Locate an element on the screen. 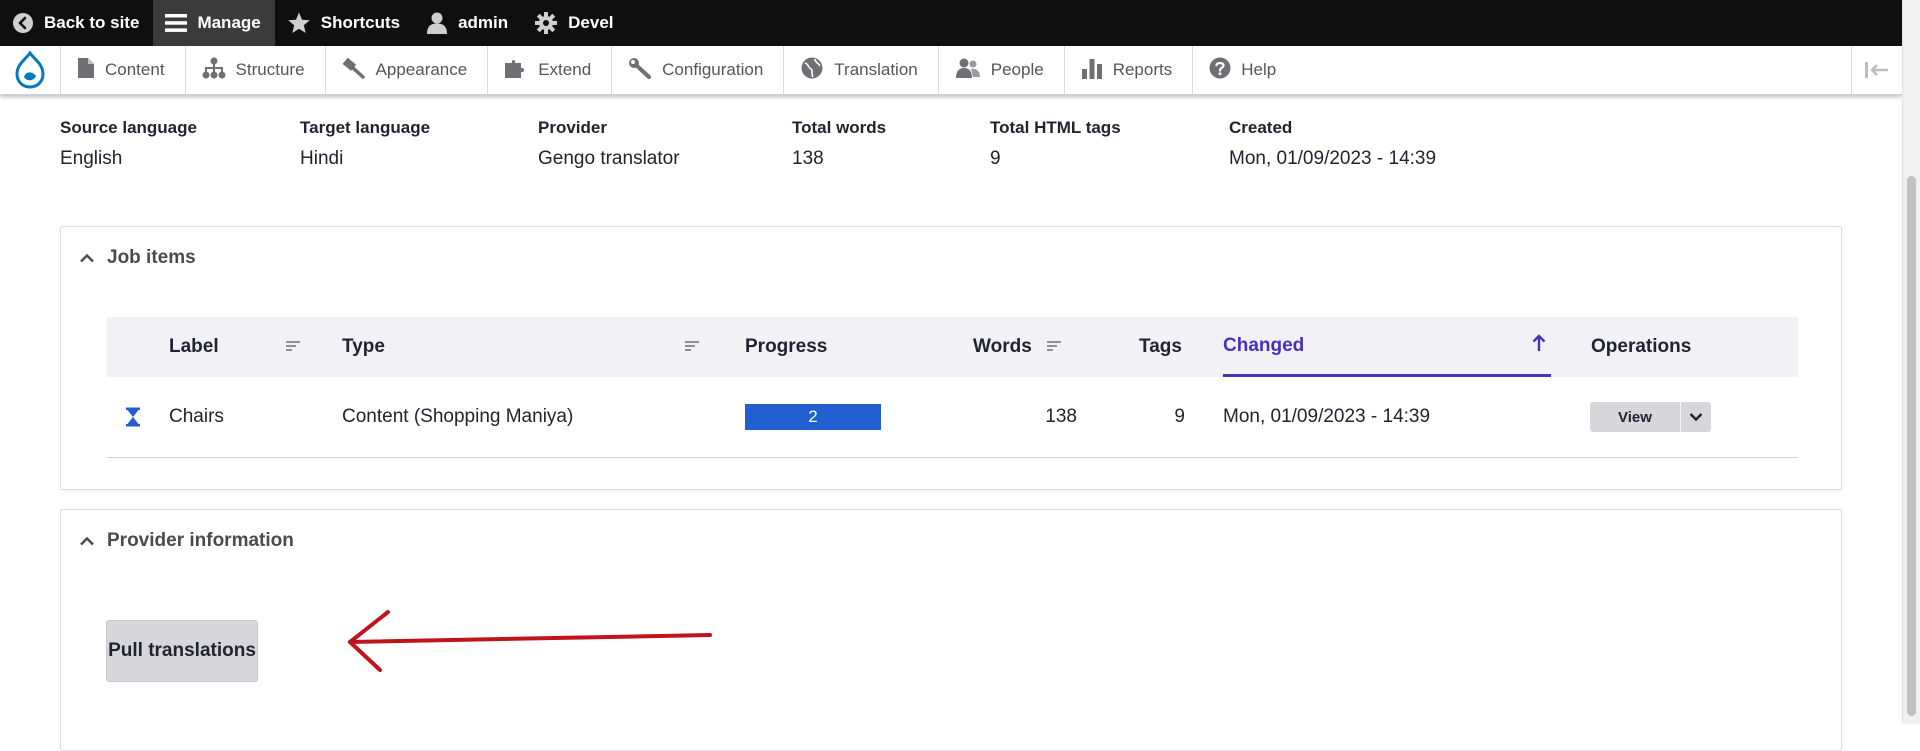 The width and height of the screenshot is (1920, 751). progress-bar: 2 is located at coordinates (813, 417).